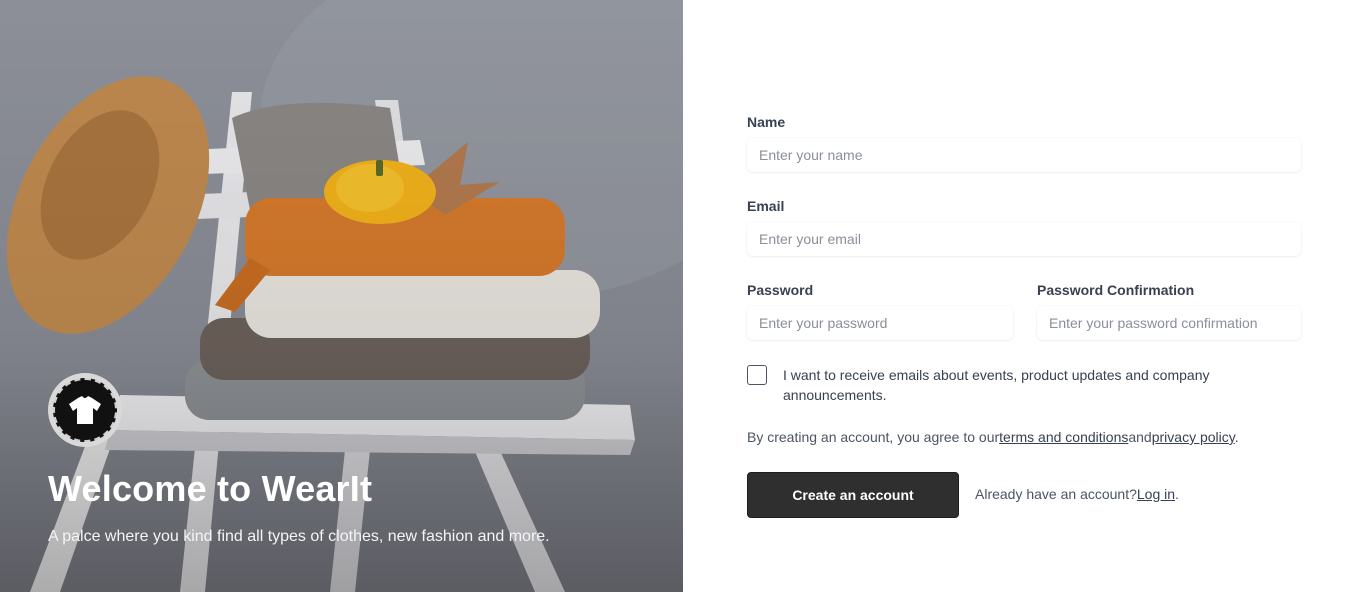 This screenshot has height=592, width=1361. I want to click on password-label: Password, so click(780, 290).